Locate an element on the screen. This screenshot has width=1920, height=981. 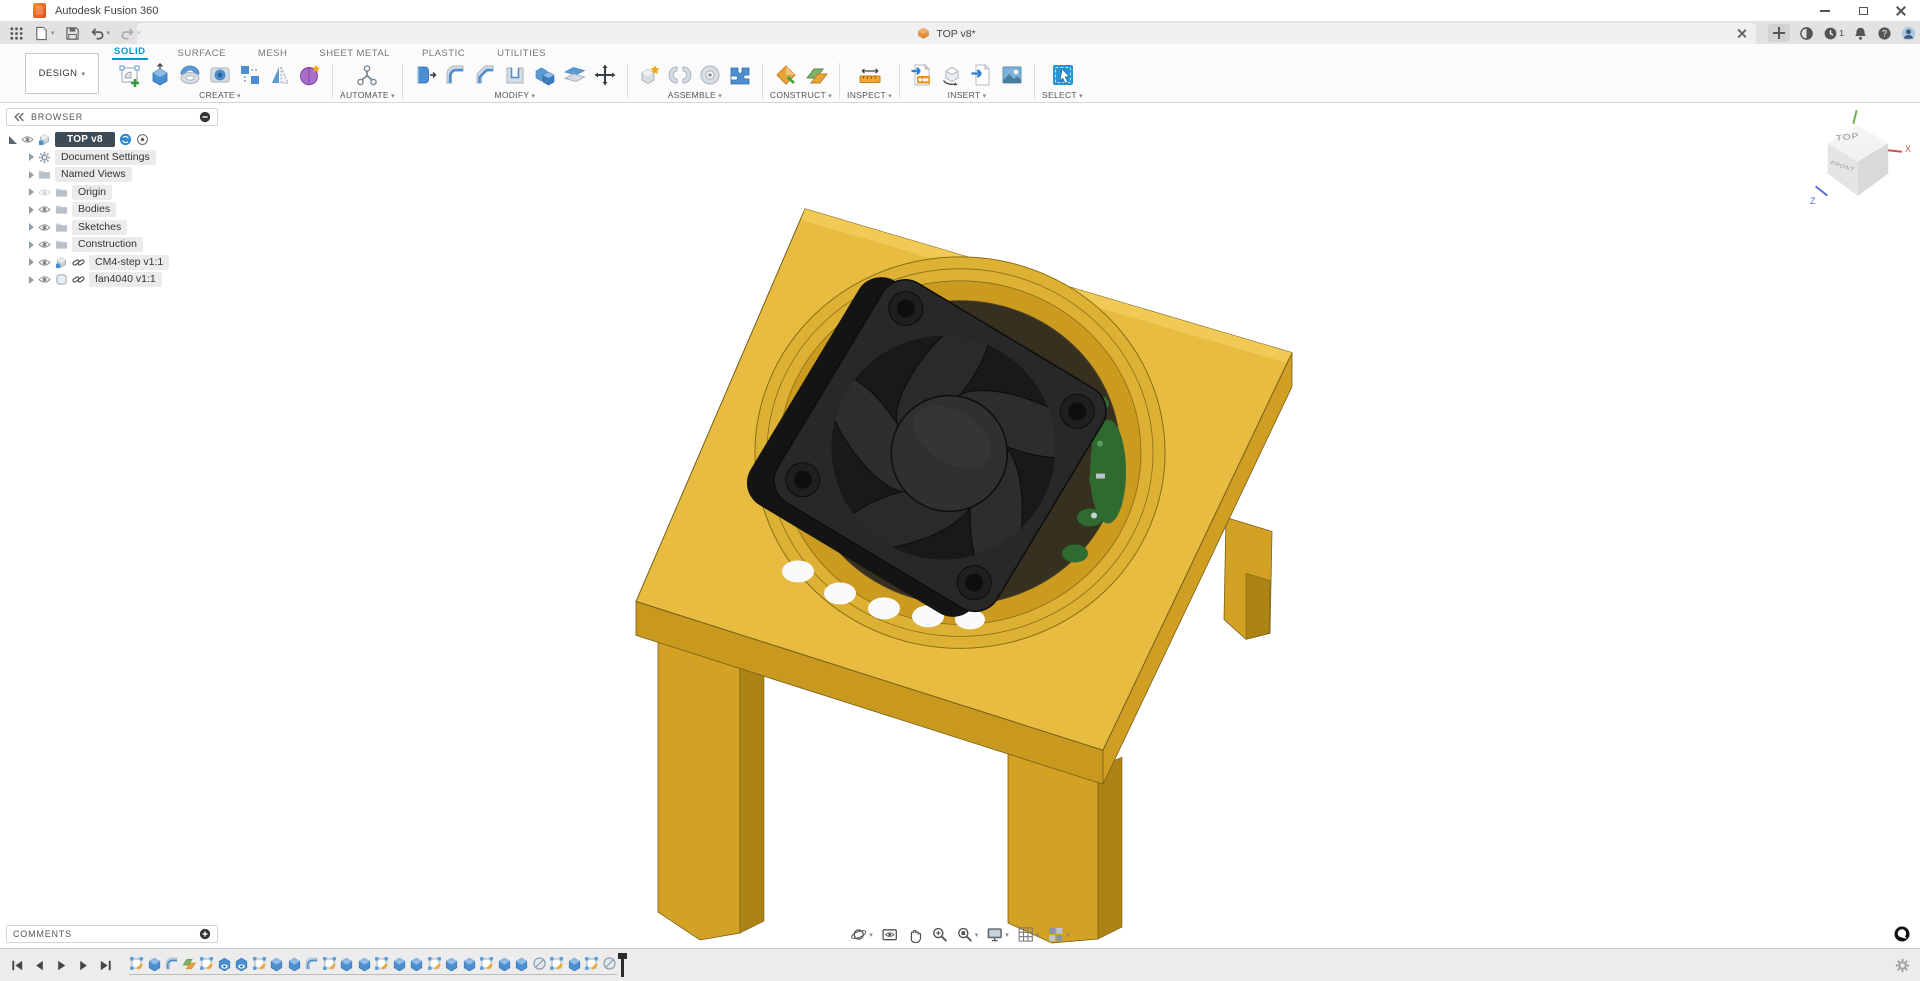
ribbon-tab-mesh: MESH is located at coordinates (272, 54).